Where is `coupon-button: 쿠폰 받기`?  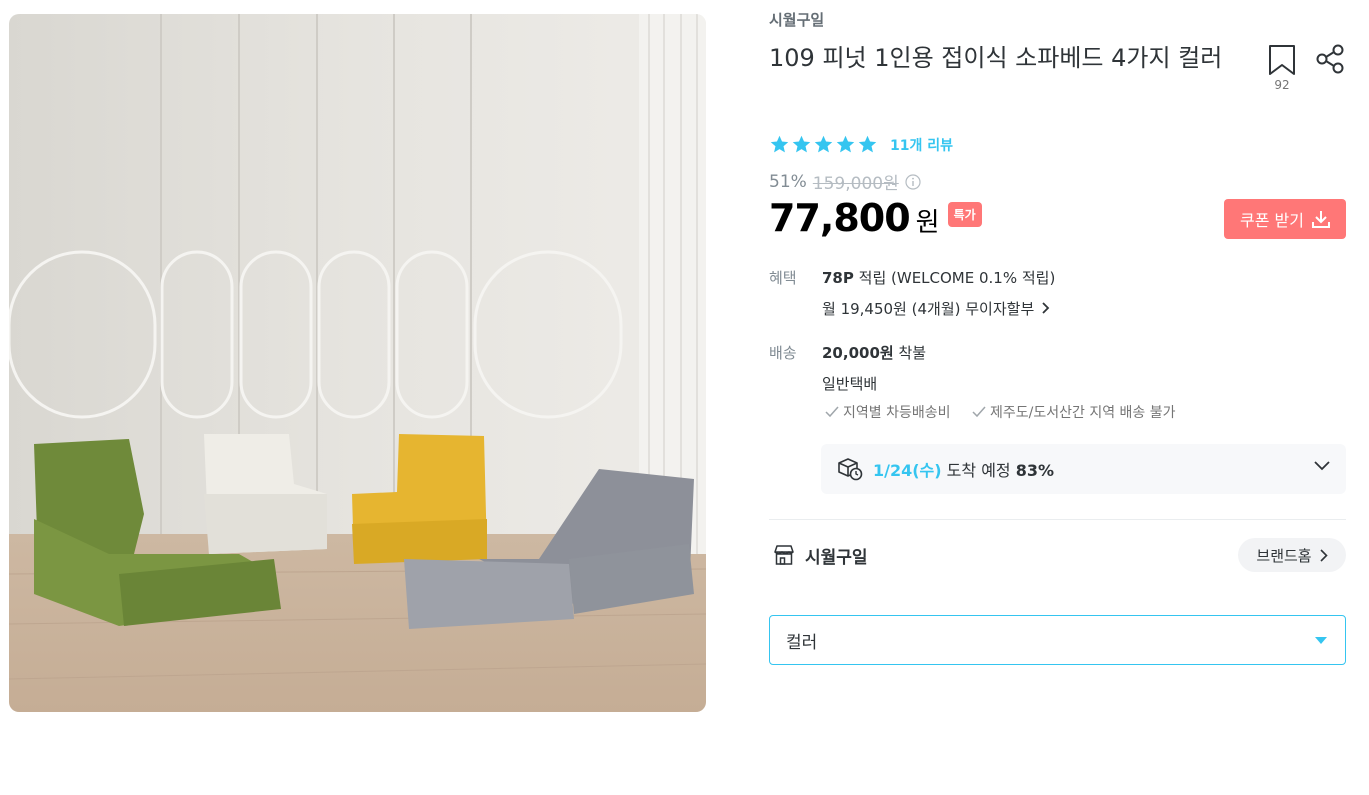
coupon-button: 쿠폰 받기 is located at coordinates (1285, 219).